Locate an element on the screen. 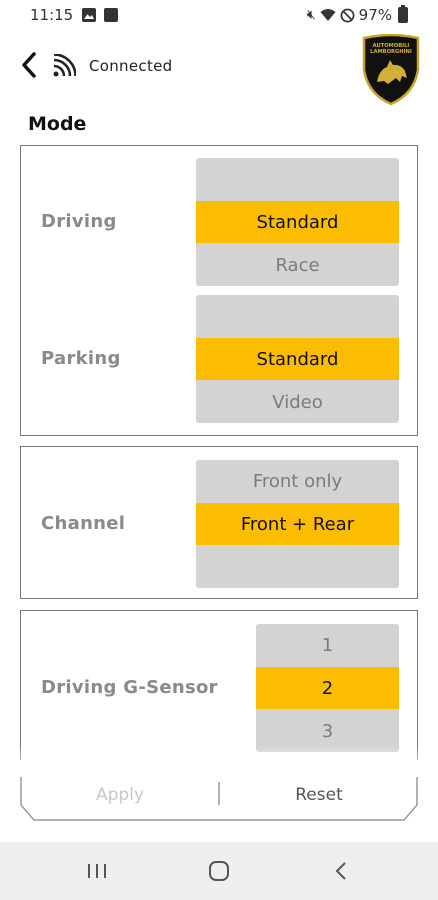 Image resolution: width=438 pixels, height=900 pixels. recent-apps-button is located at coordinates (97, 871).